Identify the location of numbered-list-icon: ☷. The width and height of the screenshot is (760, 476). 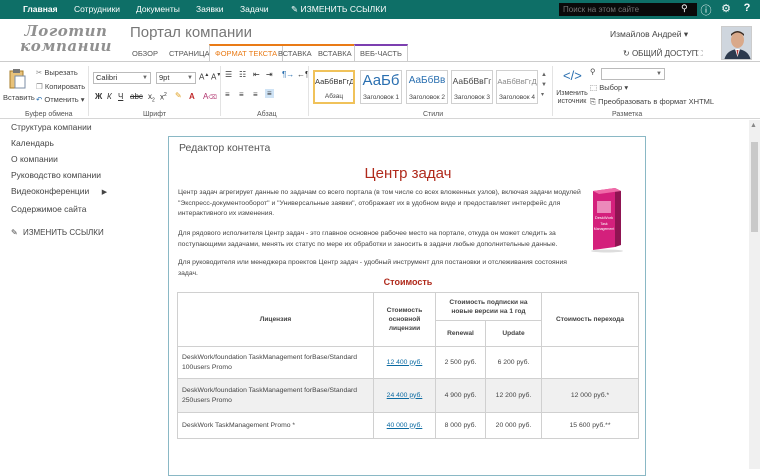
(242, 74).